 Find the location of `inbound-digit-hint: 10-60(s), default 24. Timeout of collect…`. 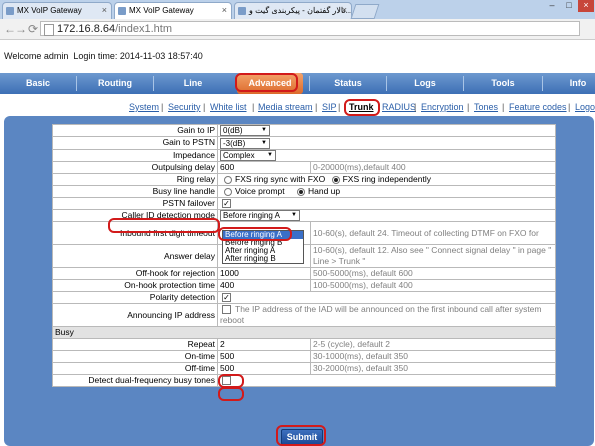

inbound-digit-hint: 10-60(s), default 24. Timeout of collect… is located at coordinates (433, 233).